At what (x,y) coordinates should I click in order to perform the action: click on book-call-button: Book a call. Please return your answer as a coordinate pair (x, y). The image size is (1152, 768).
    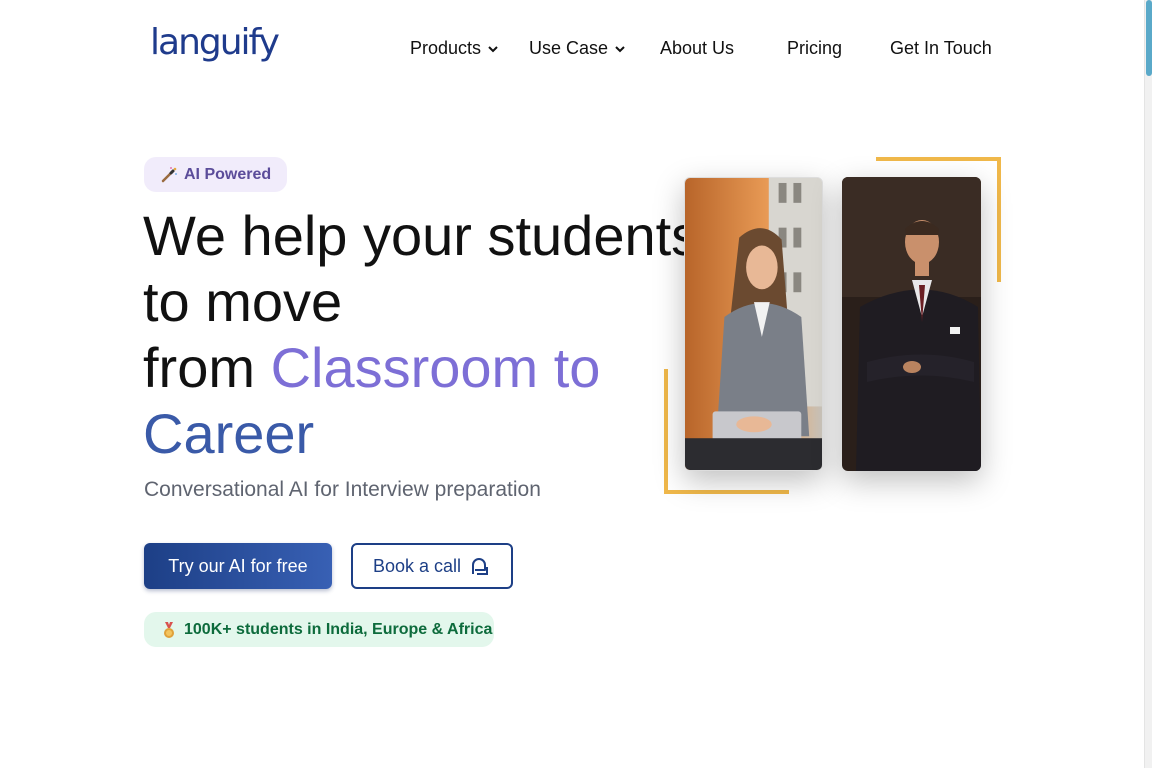
    Looking at the image, I should click on (432, 566).